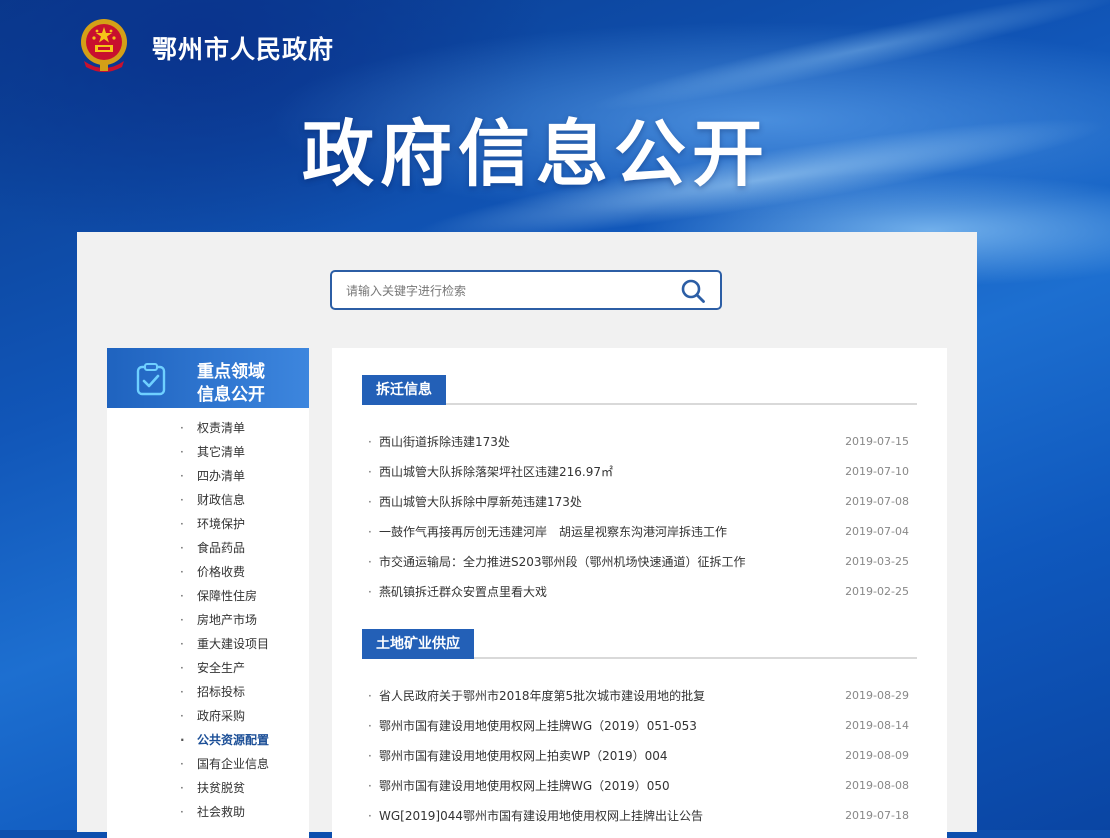  I want to click on news-title: 鄂州市国有建设用地使用权网上挂牌WG（2019）051-053, so click(538, 726).